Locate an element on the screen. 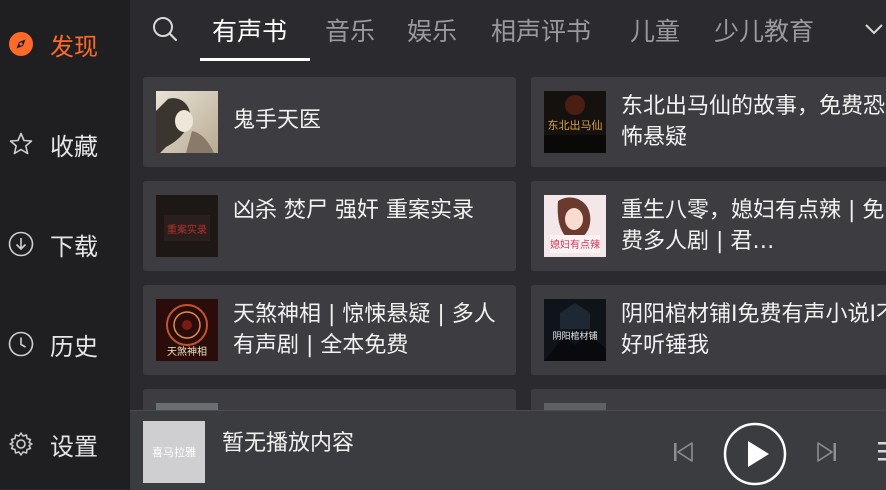  play-icon is located at coordinates (755, 454).